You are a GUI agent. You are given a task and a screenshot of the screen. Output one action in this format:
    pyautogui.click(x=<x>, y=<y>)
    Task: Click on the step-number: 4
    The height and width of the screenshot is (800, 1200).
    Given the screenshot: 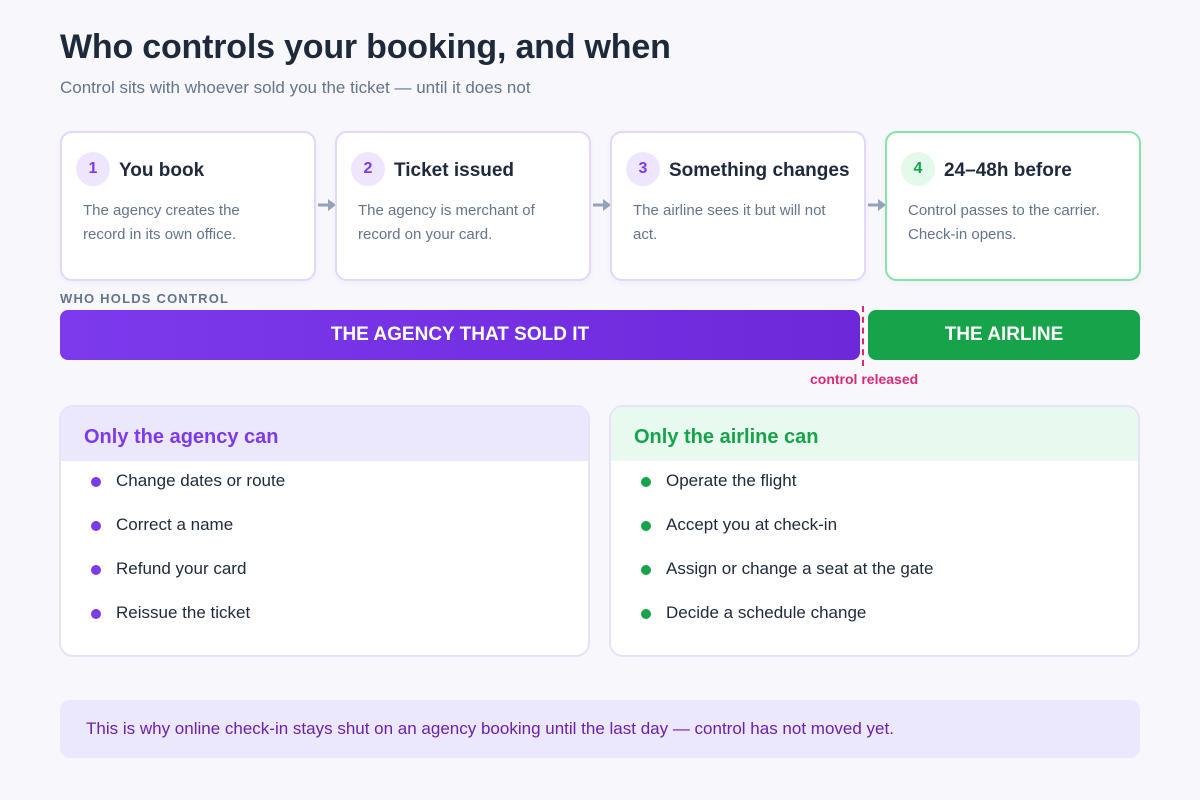 What is the action you would take?
    pyautogui.click(x=918, y=169)
    